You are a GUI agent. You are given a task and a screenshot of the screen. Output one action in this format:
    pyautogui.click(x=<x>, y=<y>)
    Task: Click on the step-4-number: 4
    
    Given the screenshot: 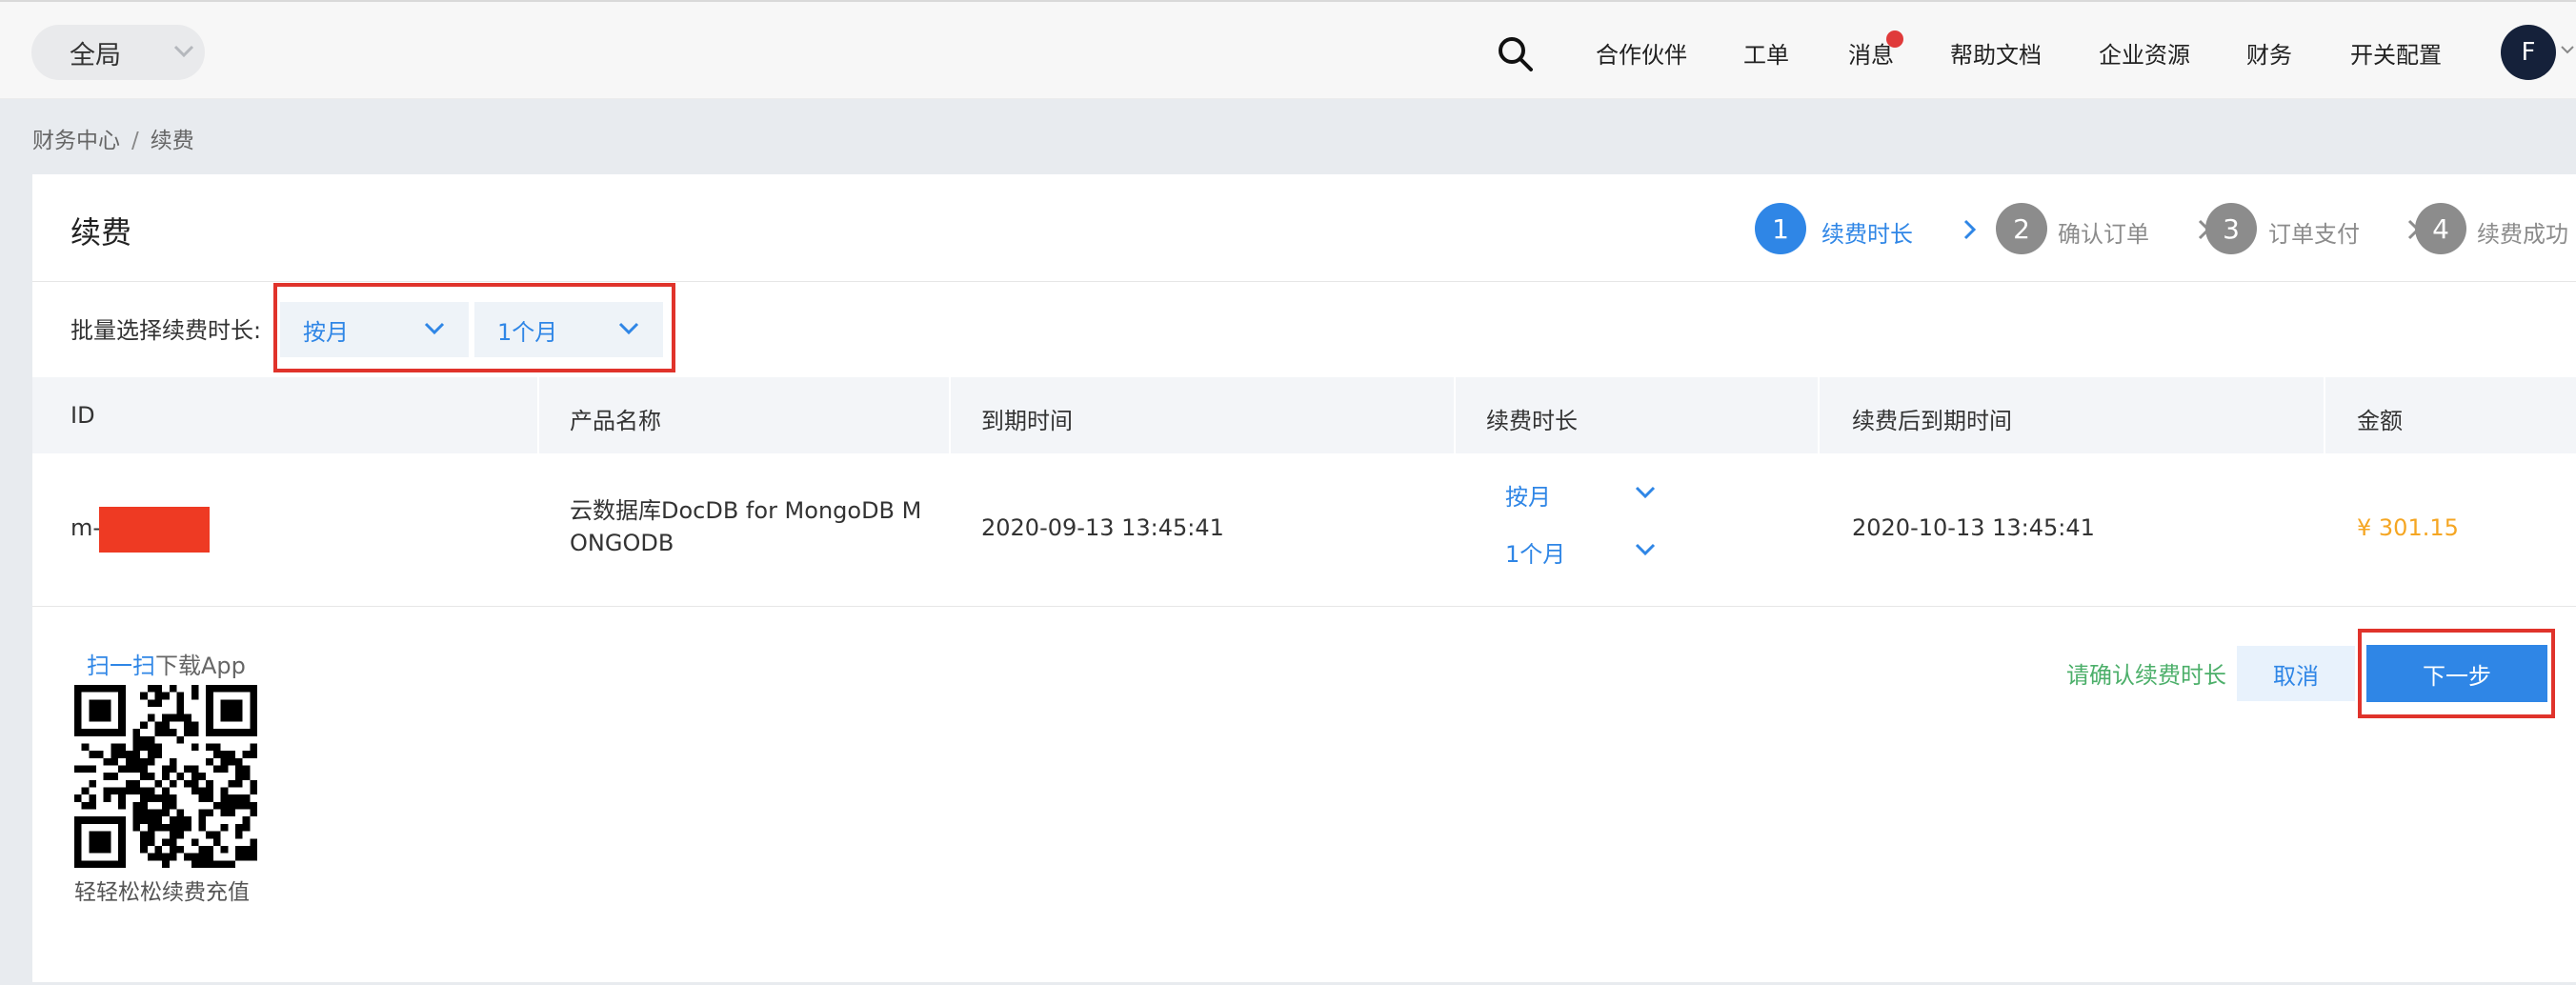 What is the action you would take?
    pyautogui.click(x=2440, y=229)
    